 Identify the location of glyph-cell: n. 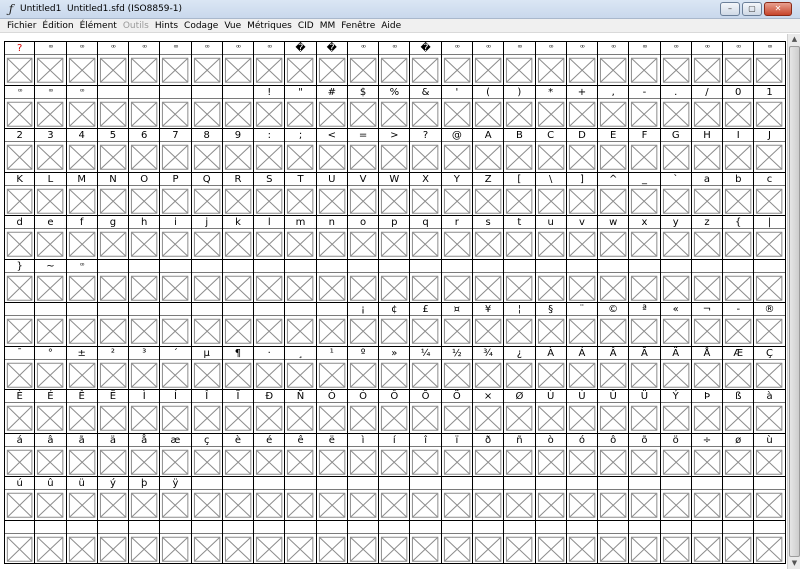
(332, 238).